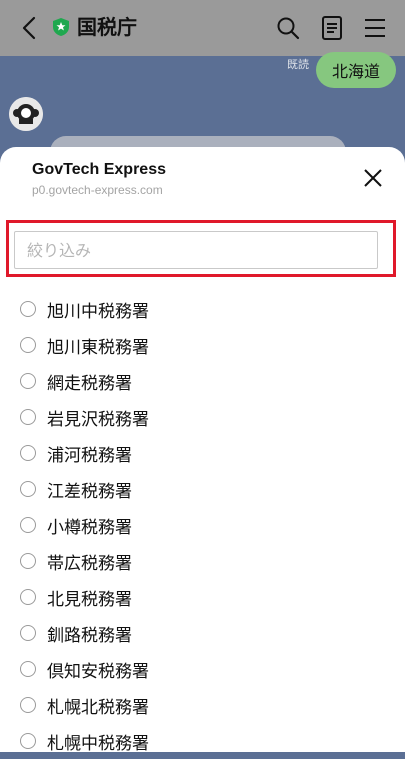  I want to click on list-item: 網走税務署, so click(202, 381).